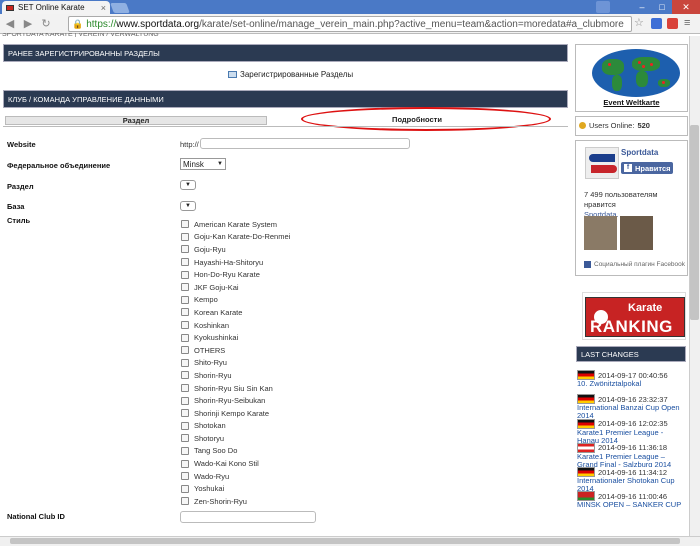 The height and width of the screenshot is (546, 700). Describe the element at coordinates (216, 287) in the screenshot. I see `style-option-label: JKF Goju-Kai` at that location.